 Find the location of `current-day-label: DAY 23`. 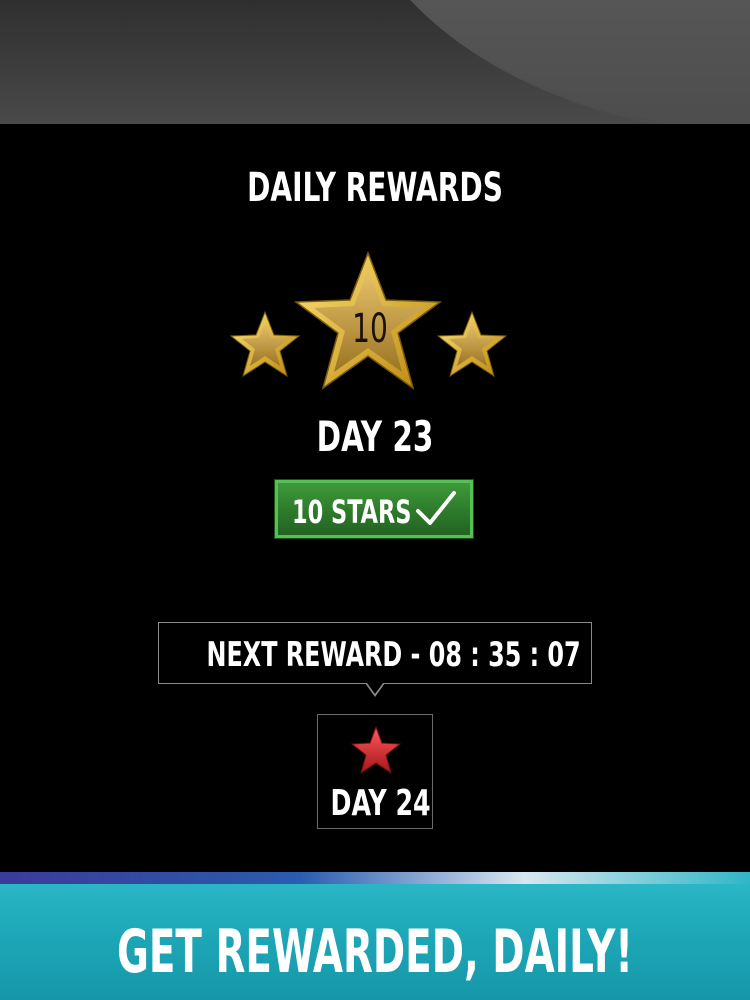

current-day-label: DAY 23 is located at coordinates (375, 436).